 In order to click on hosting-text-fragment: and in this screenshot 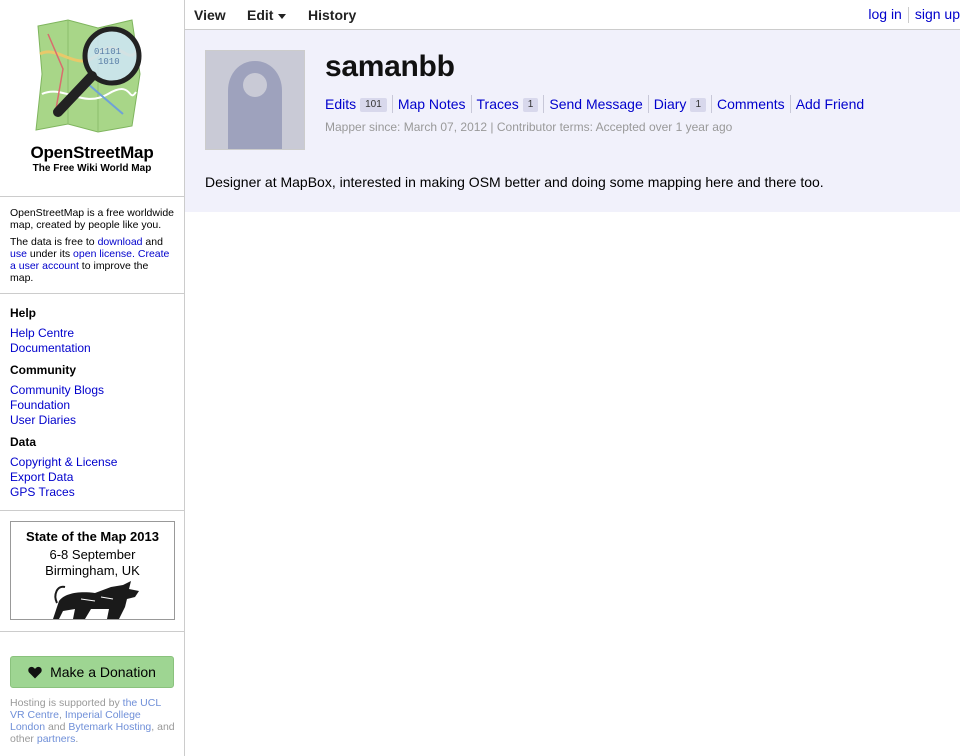, I will do `click(57, 727)`.